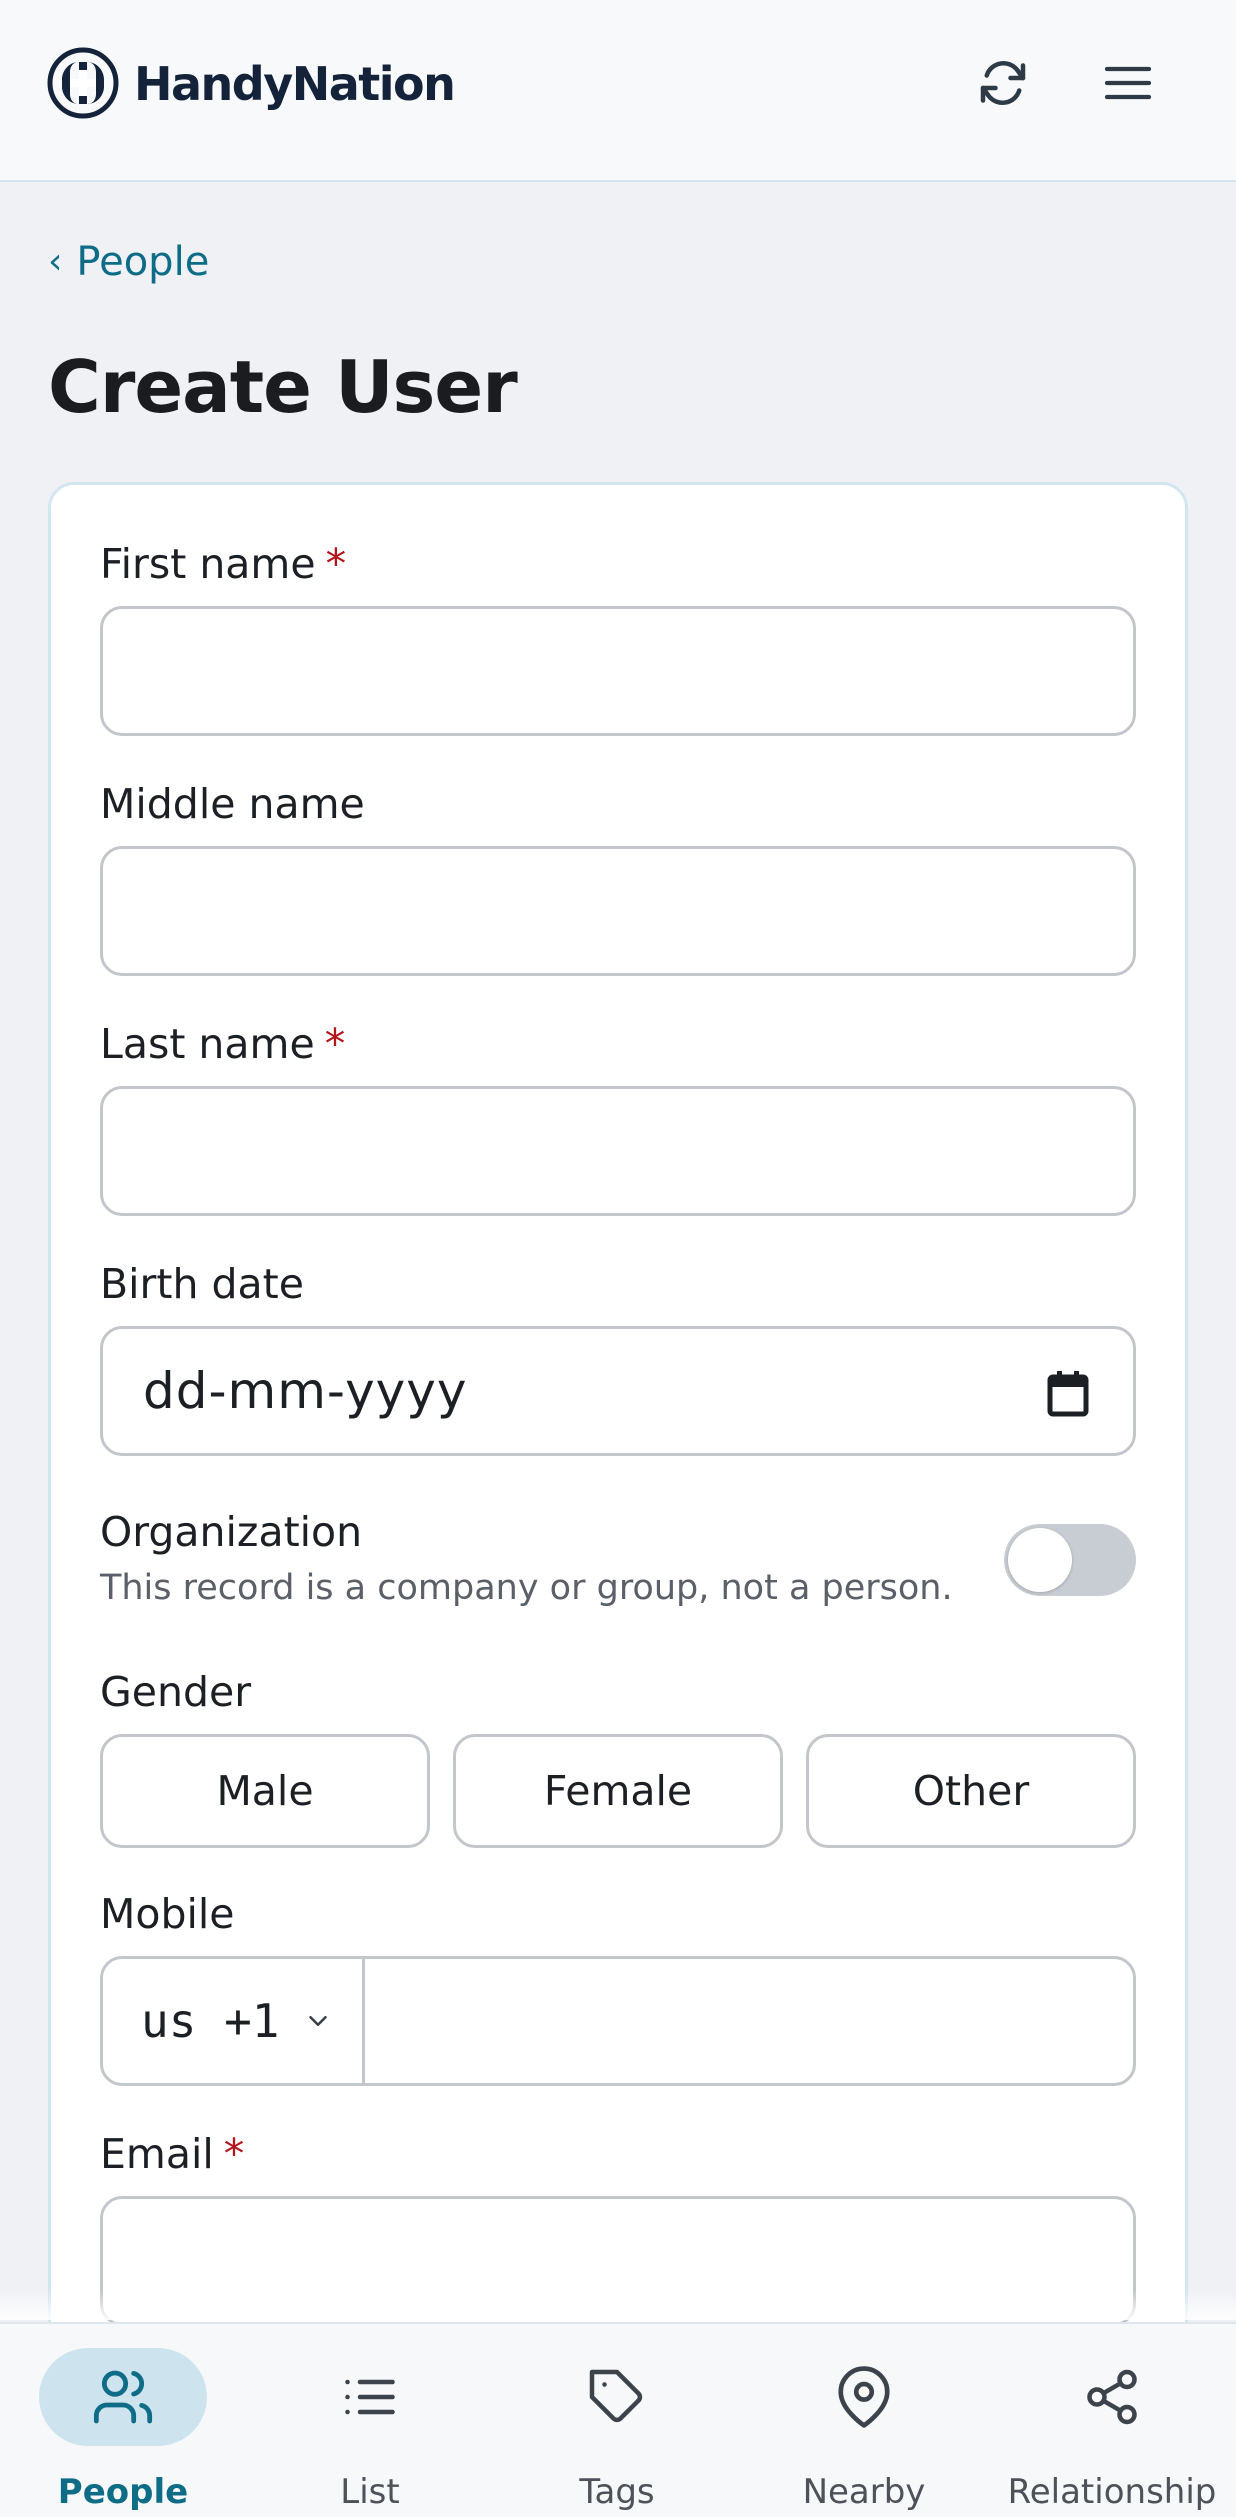 Image resolution: width=1236 pixels, height=2517 pixels. I want to click on mobile-field: us +1, so click(618, 2021).